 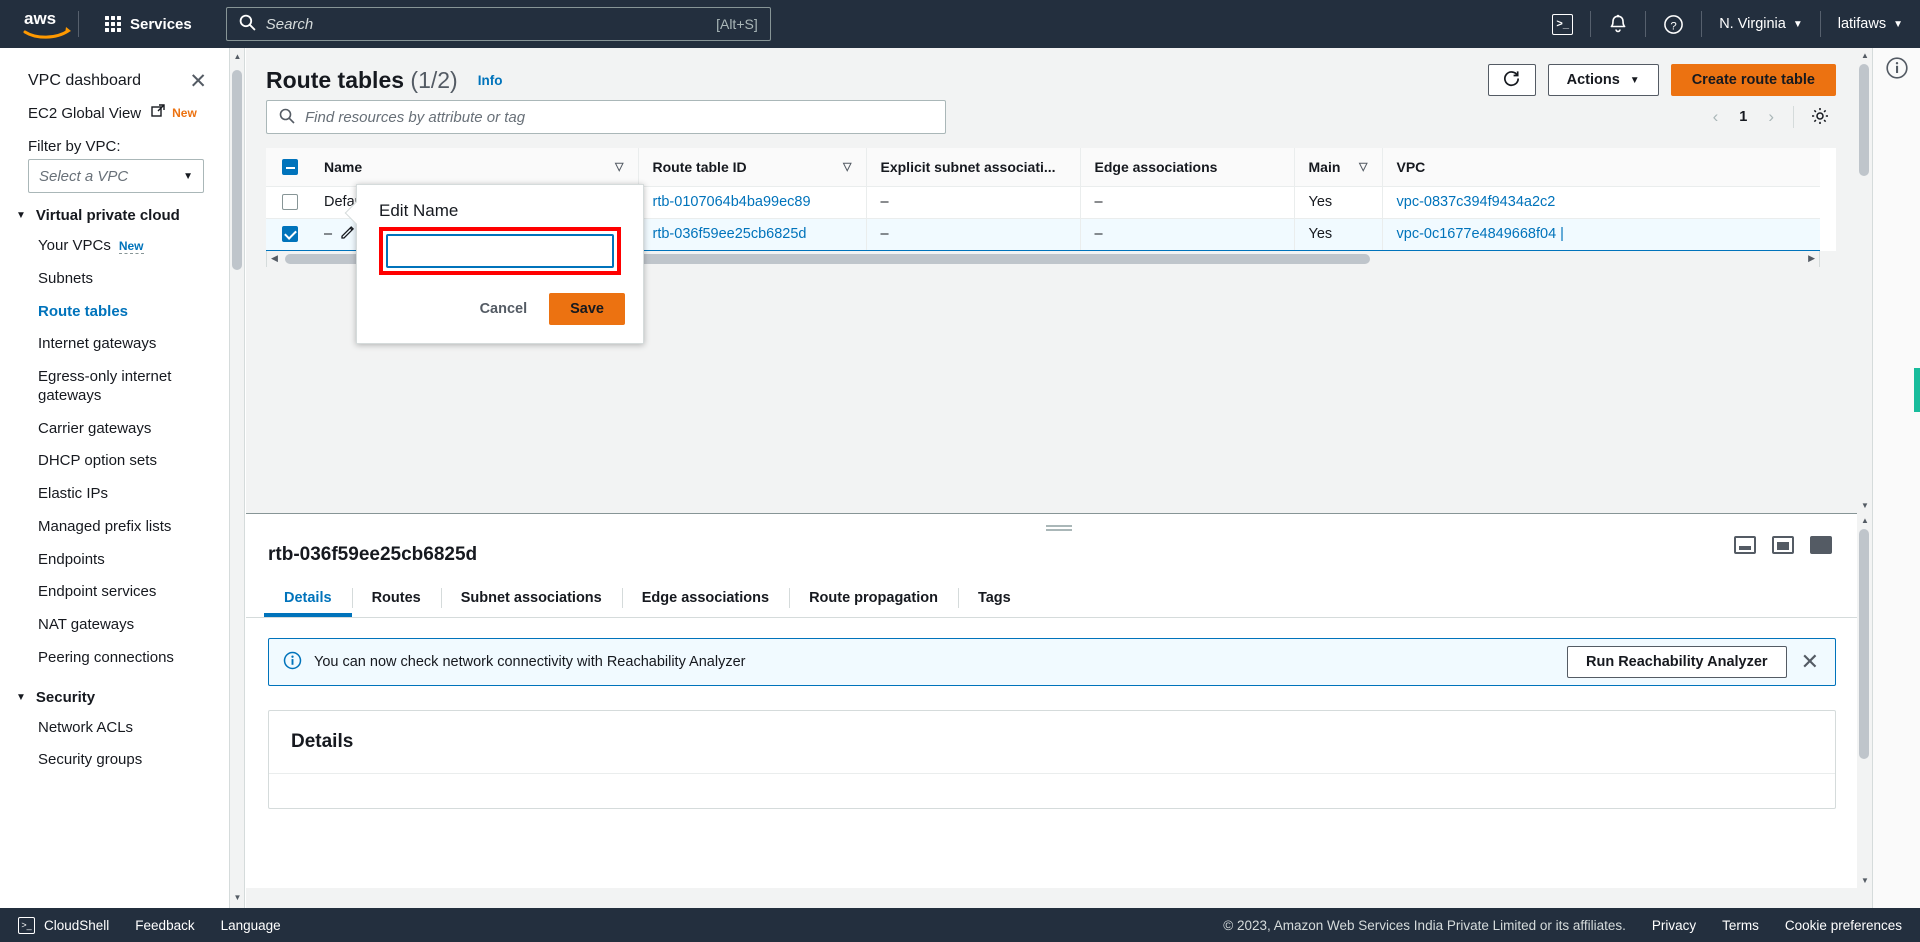 What do you see at coordinates (237, 495) in the screenshot?
I see `sidebar-scrollbar: ▲ ▼` at bounding box center [237, 495].